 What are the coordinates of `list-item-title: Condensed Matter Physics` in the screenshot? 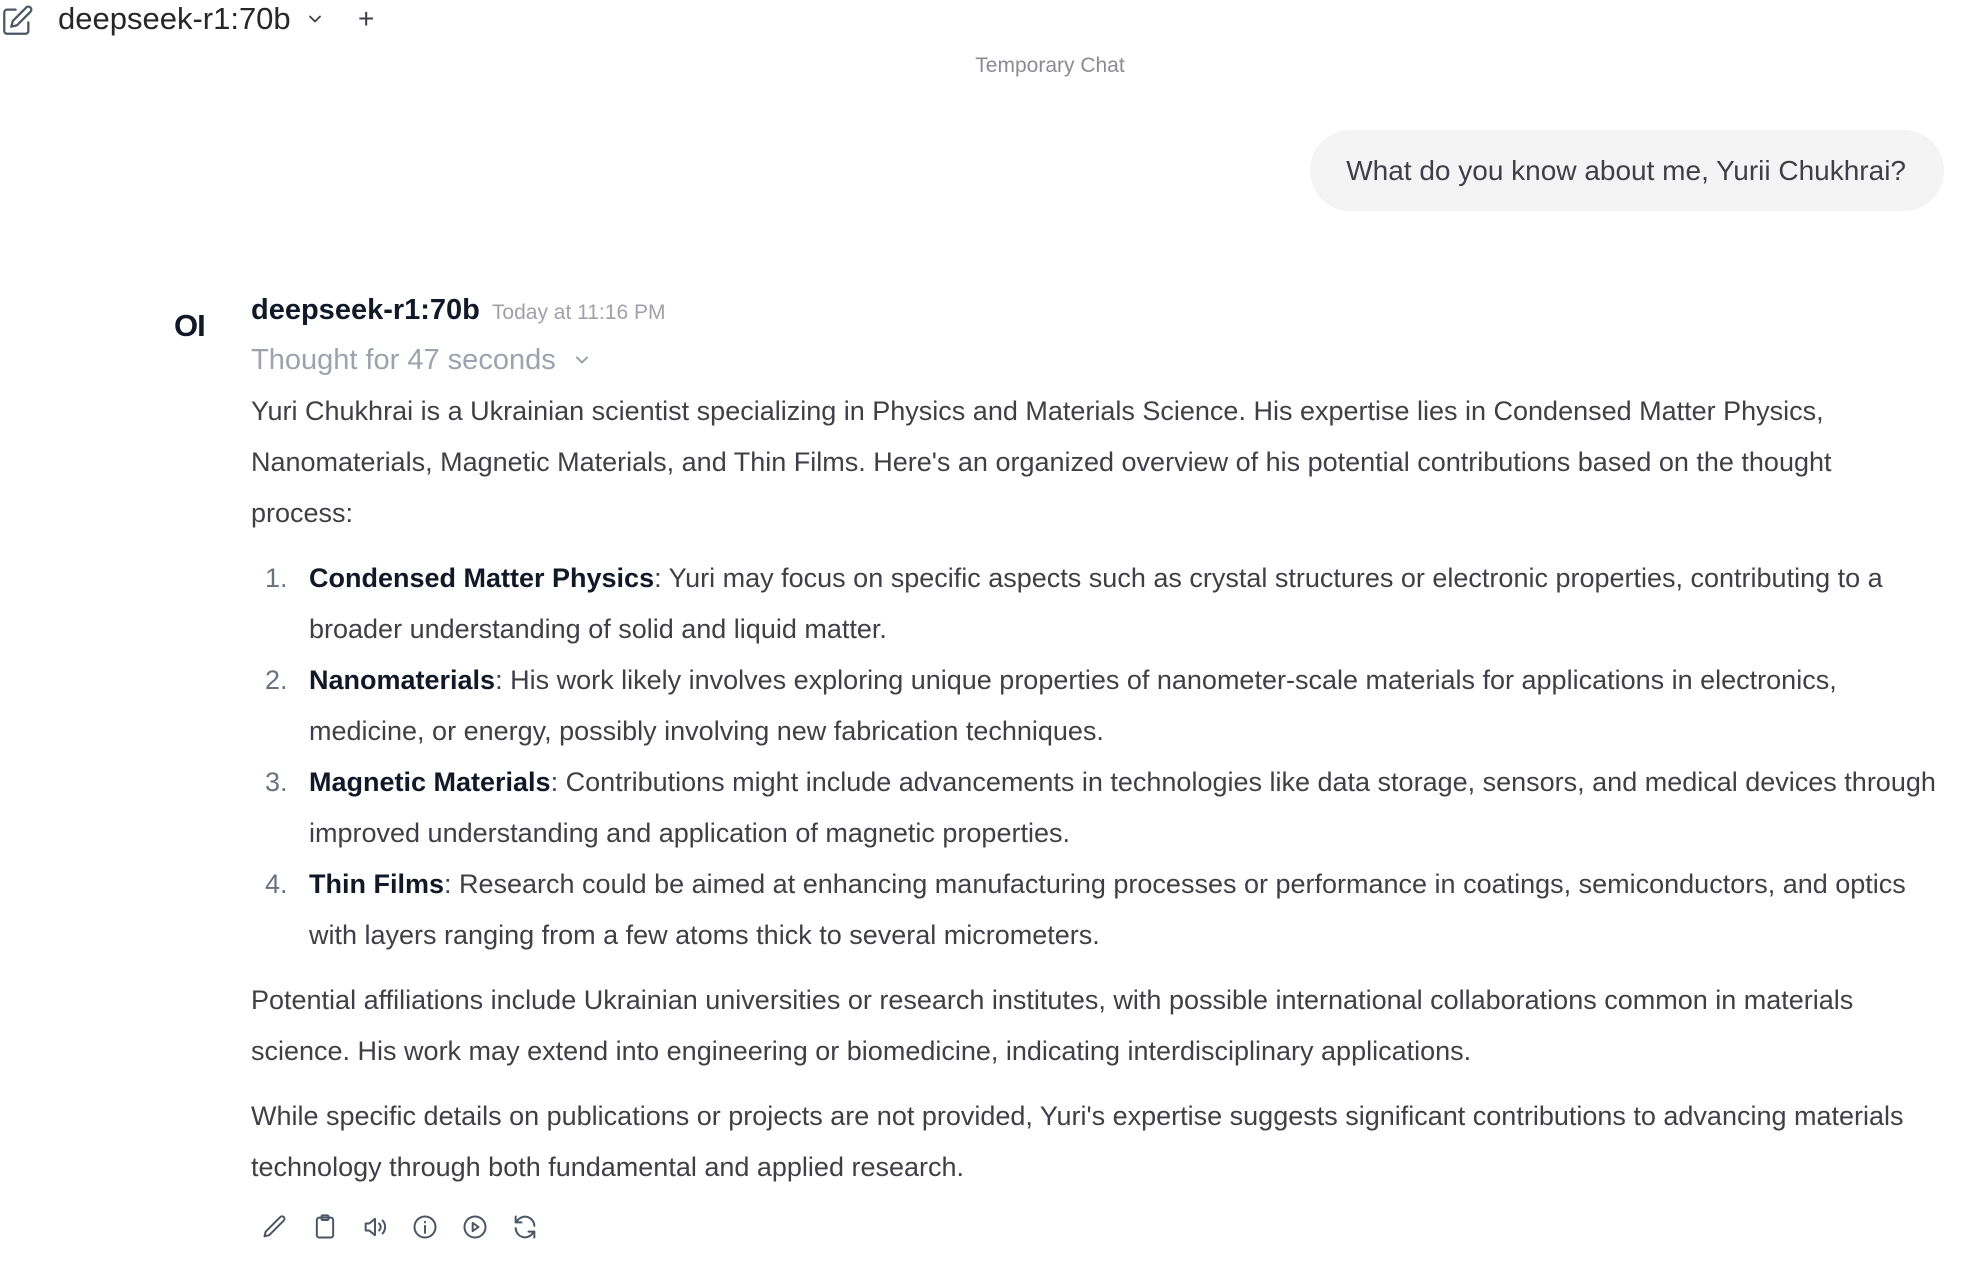 It's located at (482, 578).